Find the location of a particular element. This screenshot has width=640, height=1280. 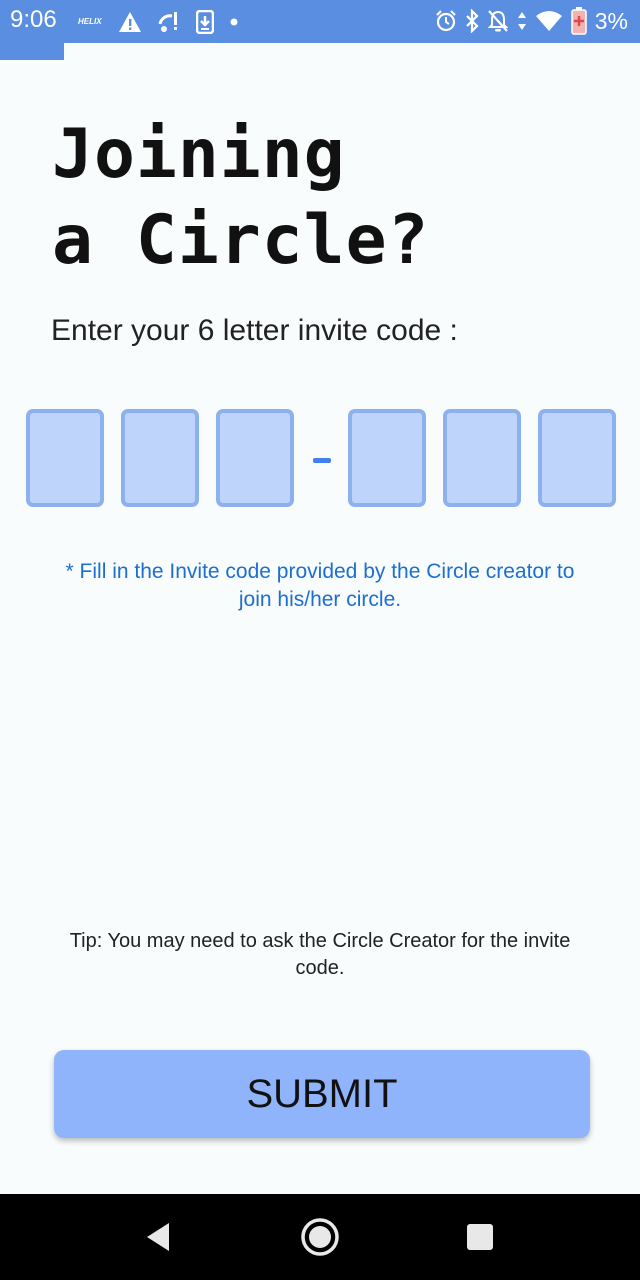

dot-icon is located at coordinates (234, 22).